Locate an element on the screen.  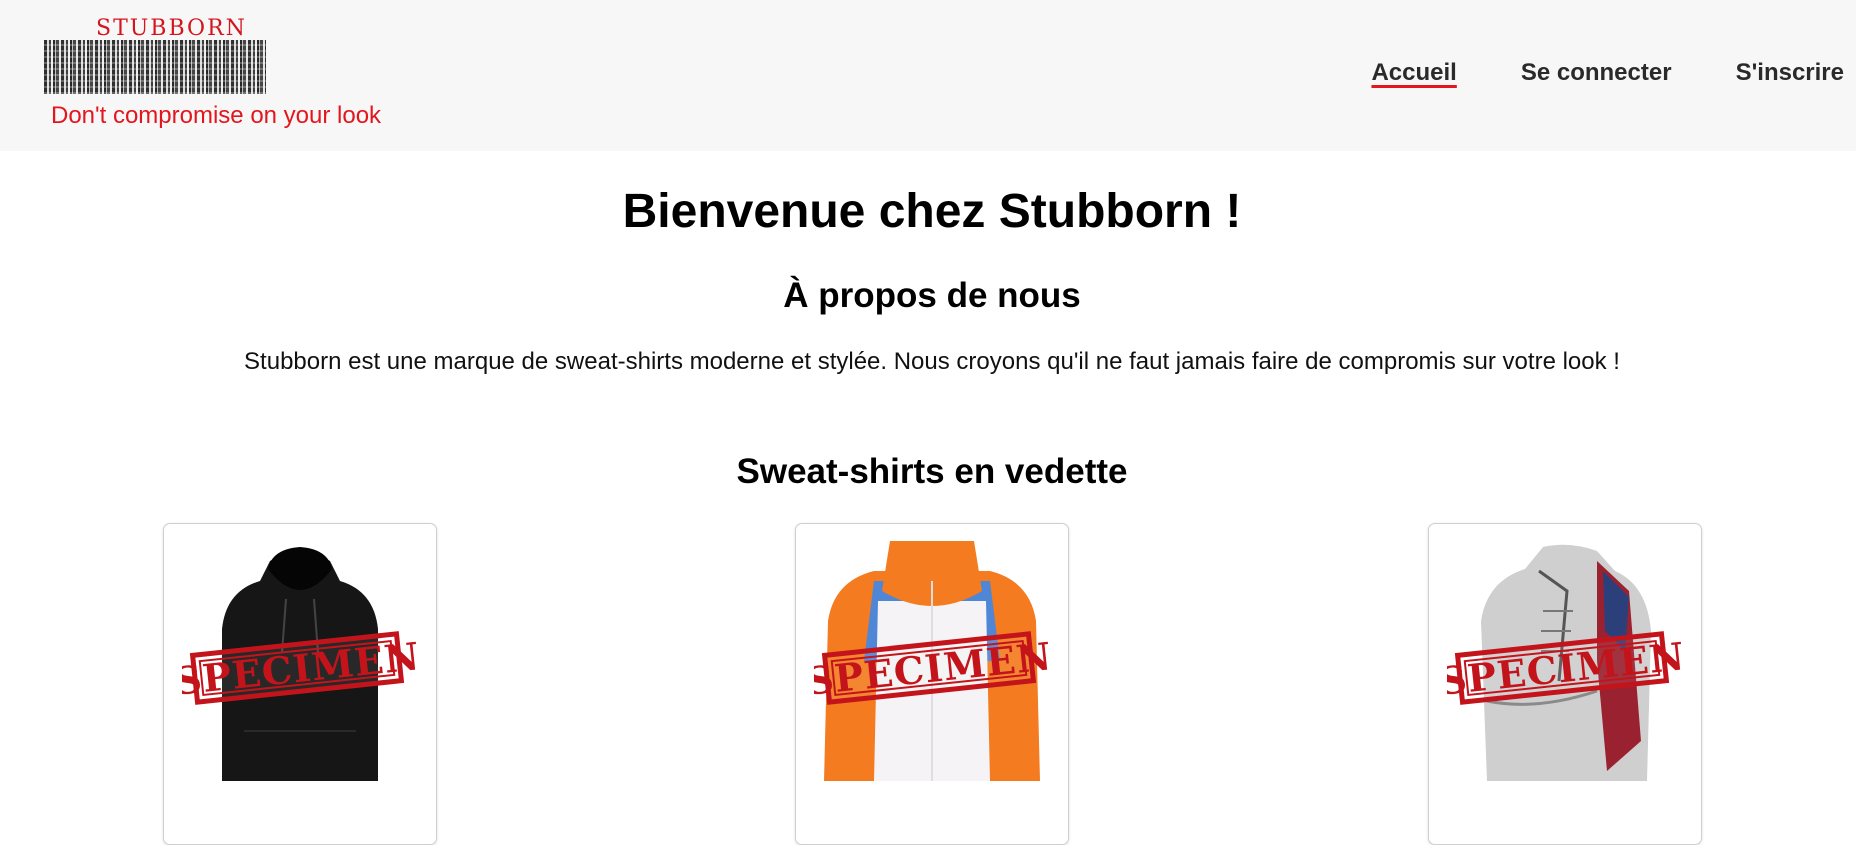
product-image-orange-hoodie: SPECIMEN is located at coordinates (932, 661).